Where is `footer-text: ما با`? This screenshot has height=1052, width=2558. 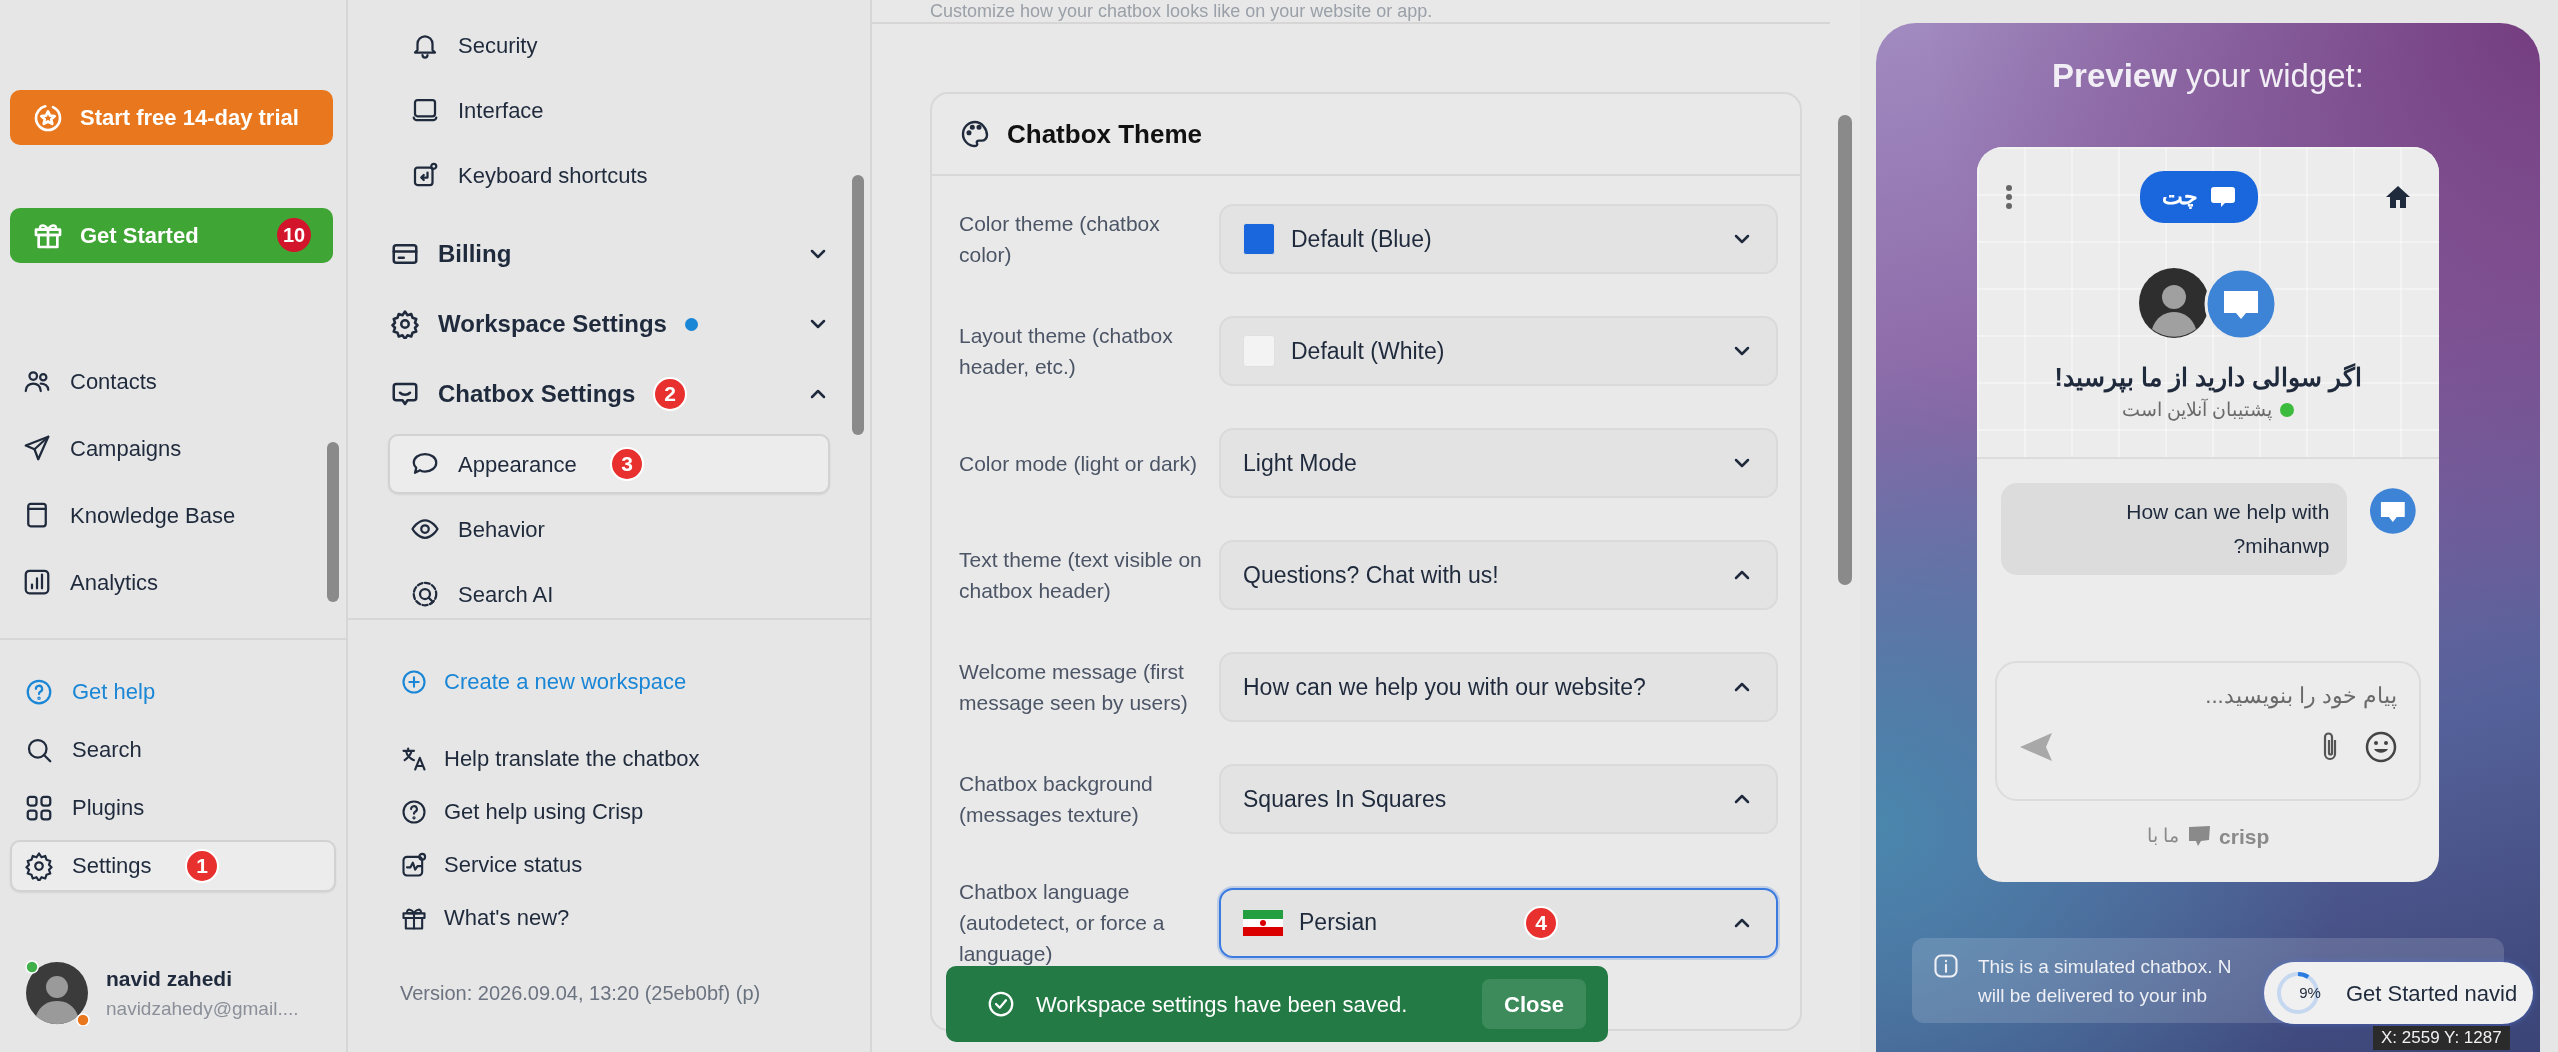
footer-text: ما با is located at coordinates (2163, 836).